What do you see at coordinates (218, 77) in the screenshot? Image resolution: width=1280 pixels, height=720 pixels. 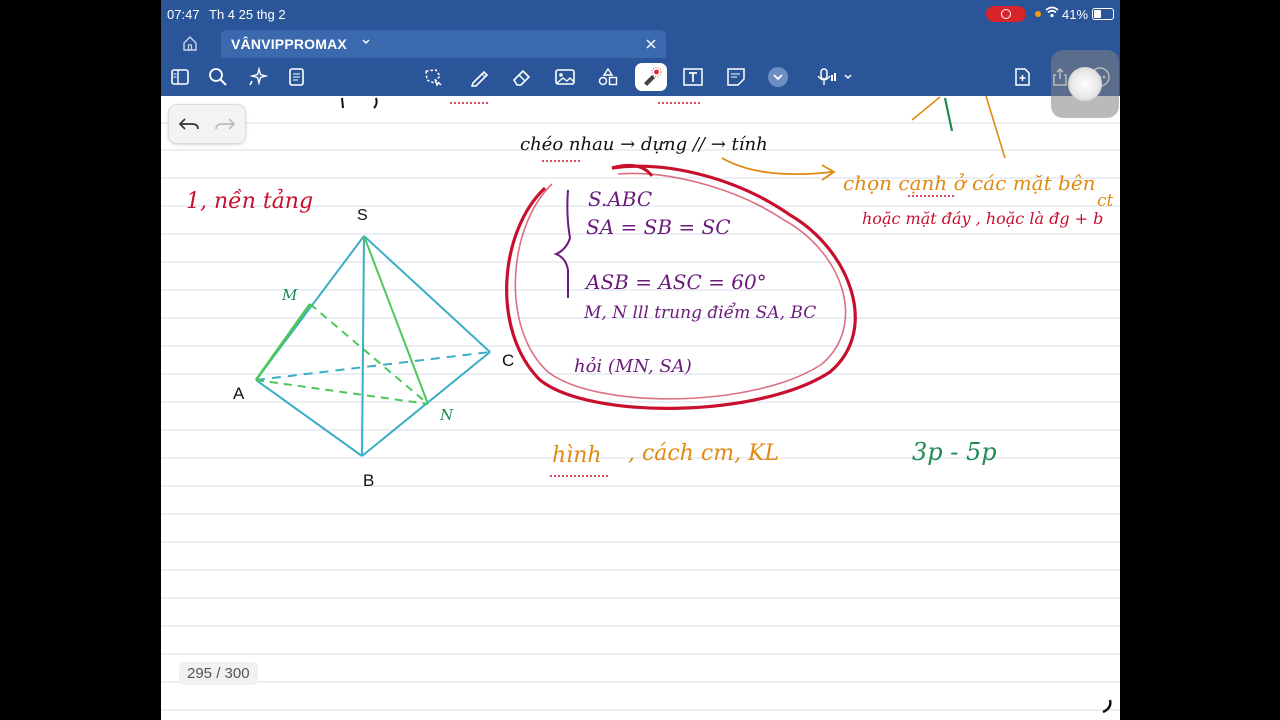 I see `search-icon` at bounding box center [218, 77].